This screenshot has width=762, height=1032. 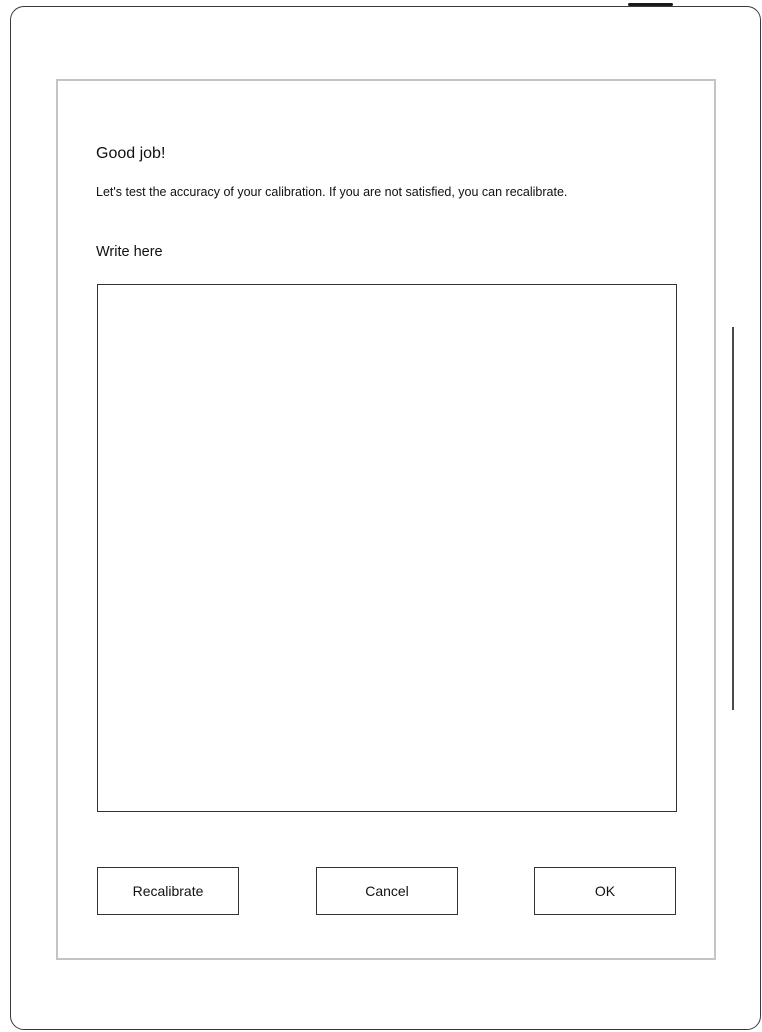 What do you see at coordinates (733, 518) in the screenshot?
I see `side-scrollbar` at bounding box center [733, 518].